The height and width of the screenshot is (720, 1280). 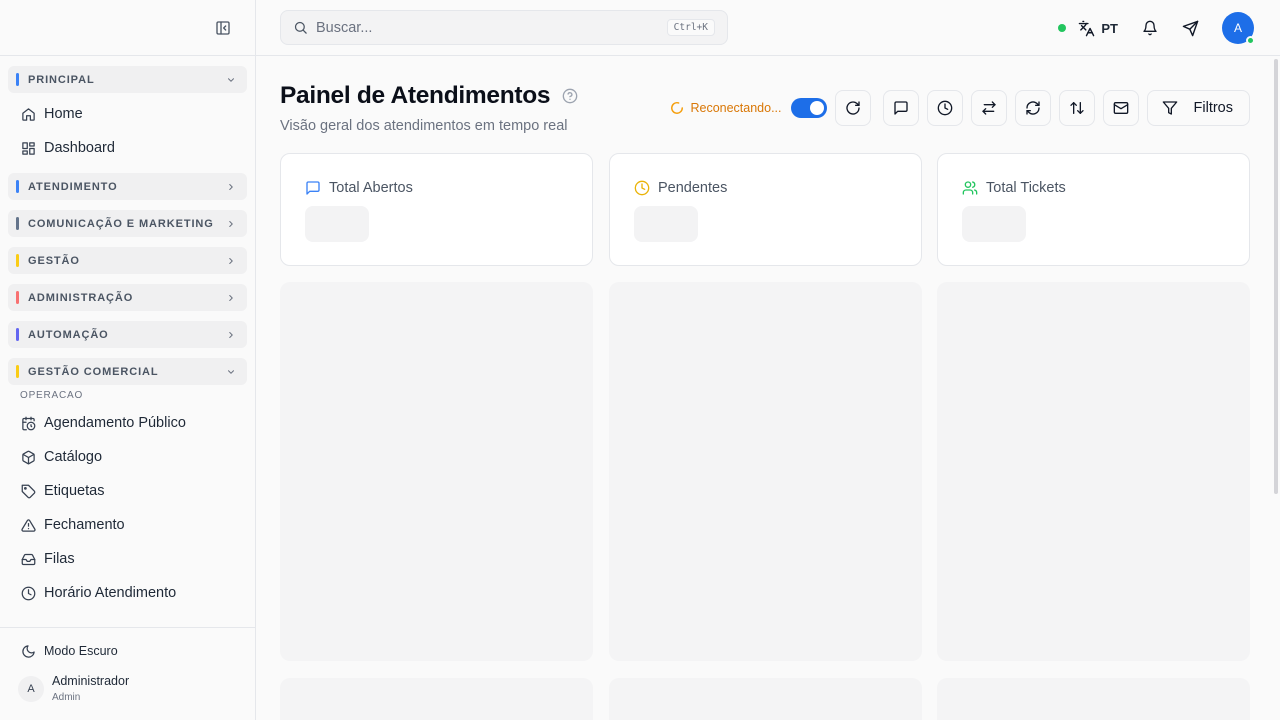 What do you see at coordinates (127, 28) in the screenshot?
I see `sidebar-header` at bounding box center [127, 28].